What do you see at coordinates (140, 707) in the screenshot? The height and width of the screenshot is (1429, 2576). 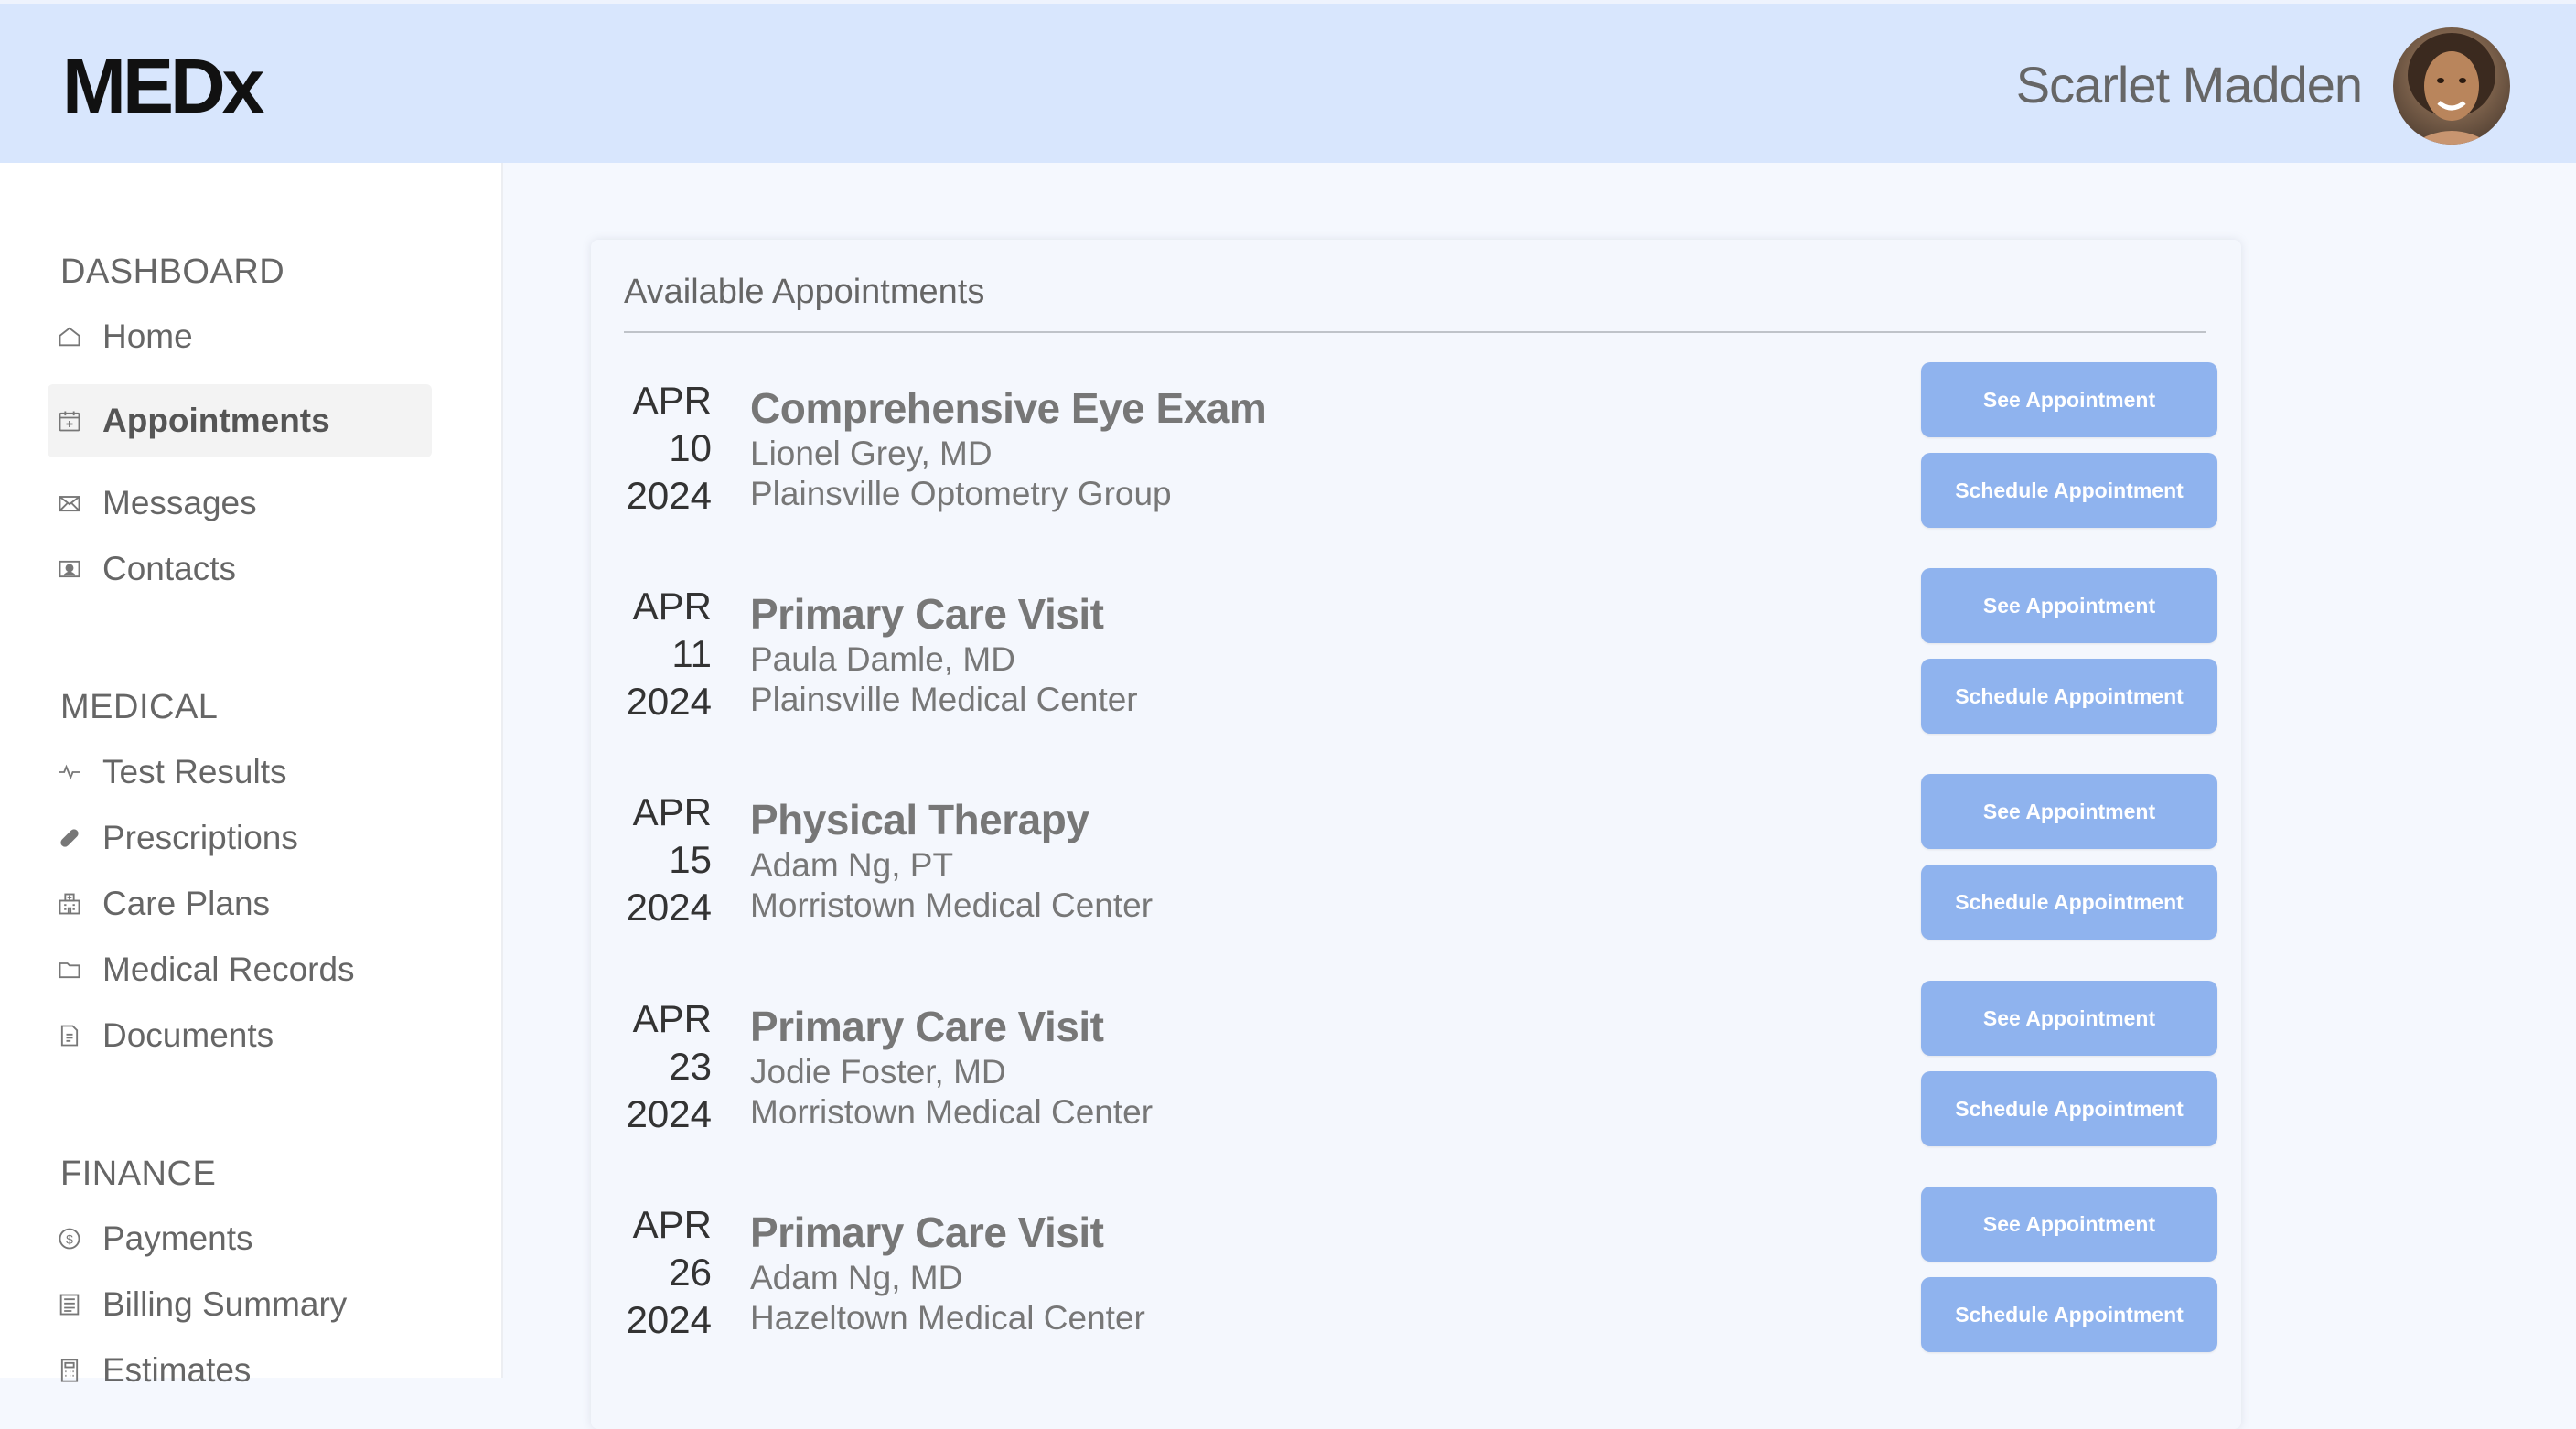 I see `section-title-medical: MEDICAL` at bounding box center [140, 707].